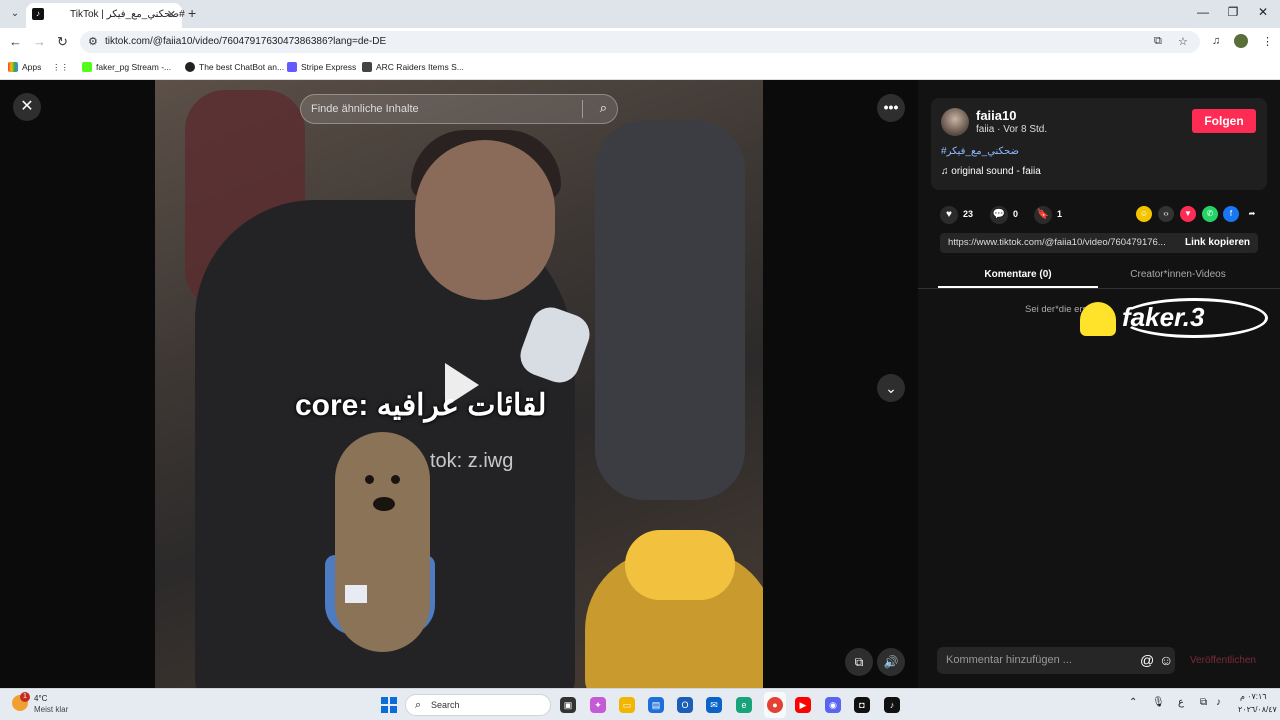  What do you see at coordinates (51, 709) in the screenshot?
I see `weather-desc: Meist klar` at bounding box center [51, 709].